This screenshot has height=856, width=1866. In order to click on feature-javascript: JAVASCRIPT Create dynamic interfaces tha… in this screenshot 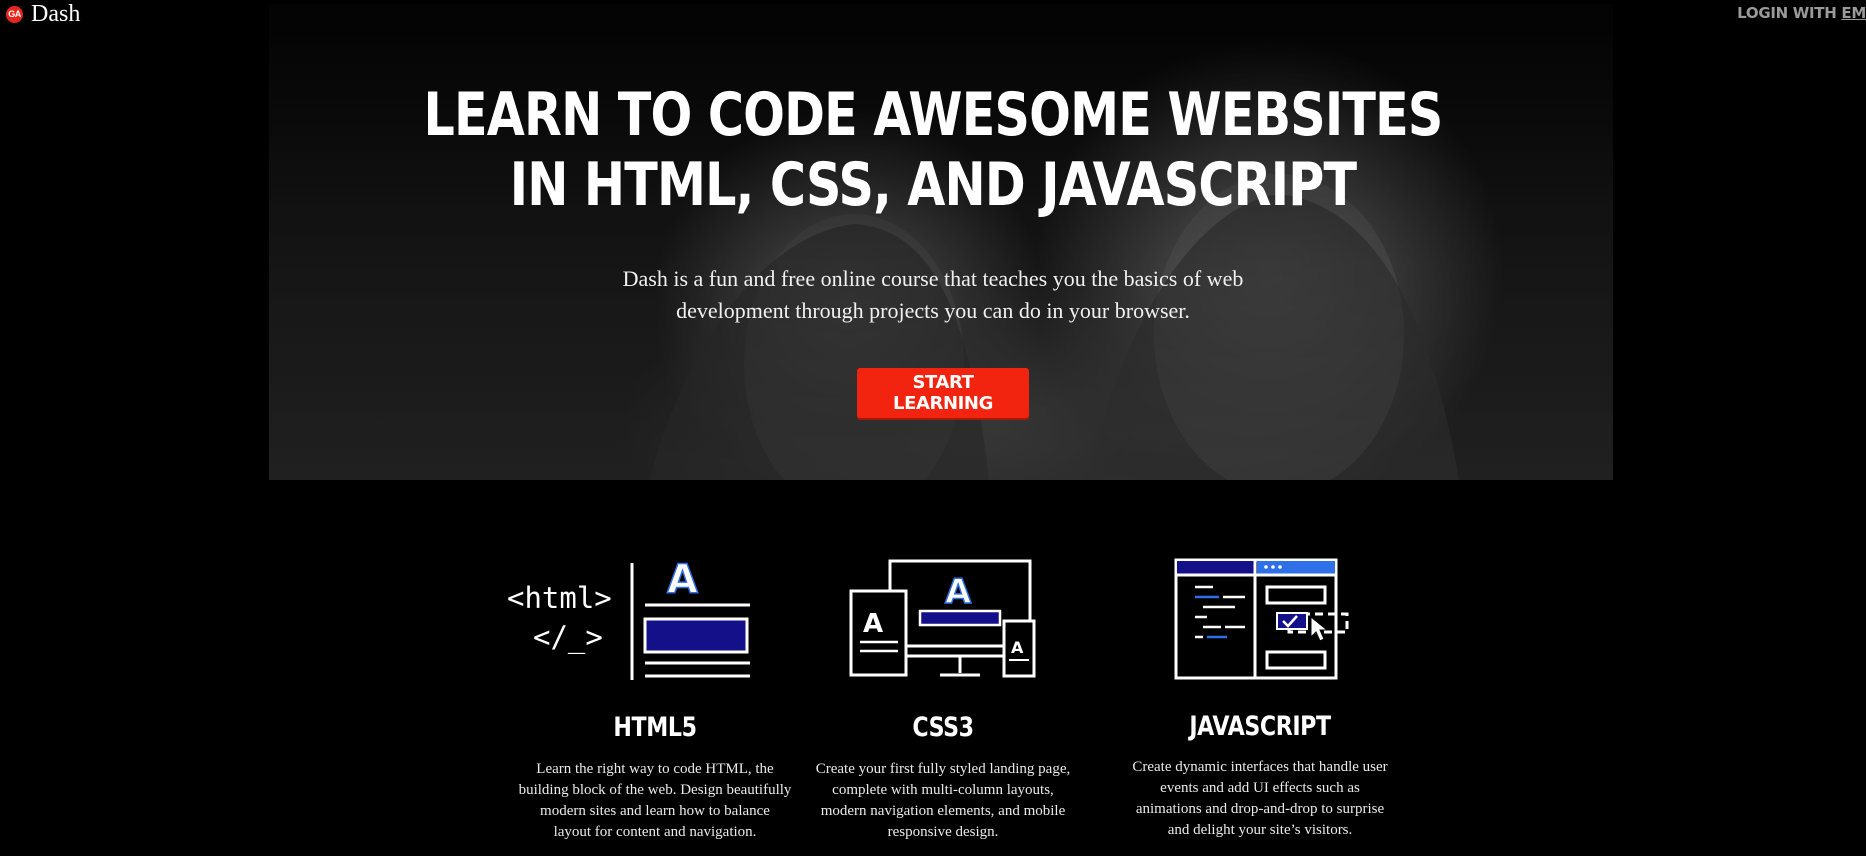, I will do `click(1260, 705)`.